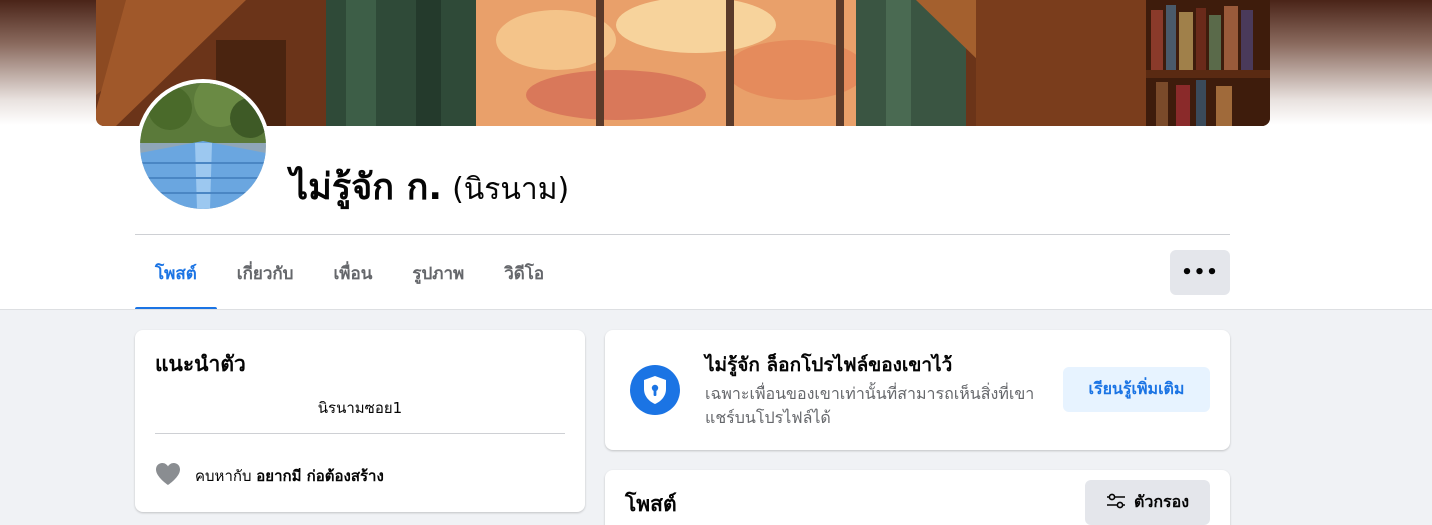 Image resolution: width=1432 pixels, height=525 pixels. I want to click on intro-title: แนะนำตัว, so click(200, 364).